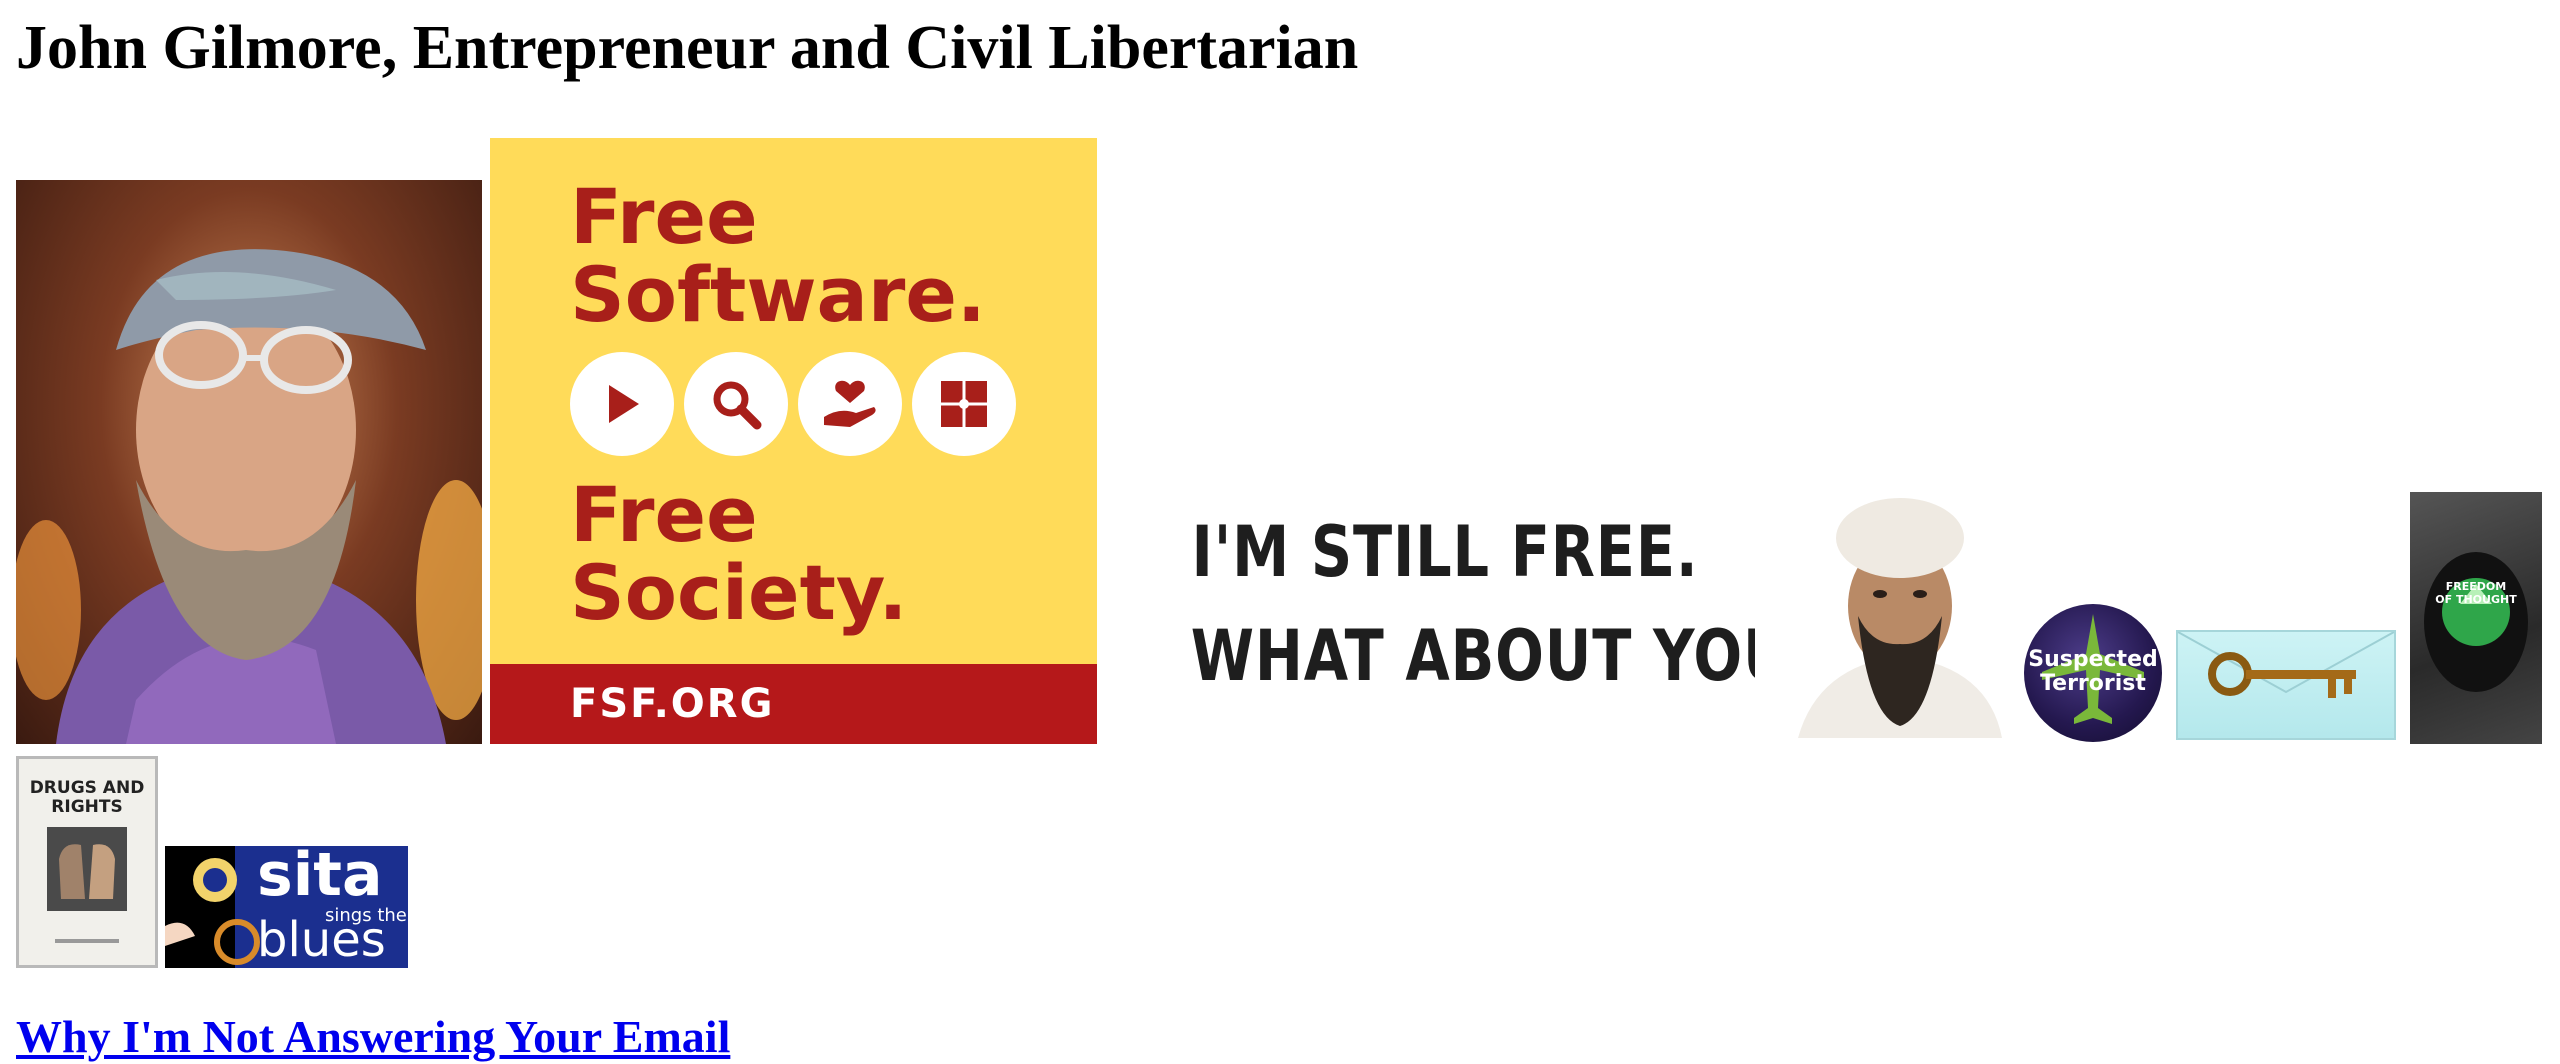 Image resolution: width=2560 pixels, height=1064 pixels. What do you see at coordinates (320, 878) in the screenshot?
I see `sita-word: sita` at bounding box center [320, 878].